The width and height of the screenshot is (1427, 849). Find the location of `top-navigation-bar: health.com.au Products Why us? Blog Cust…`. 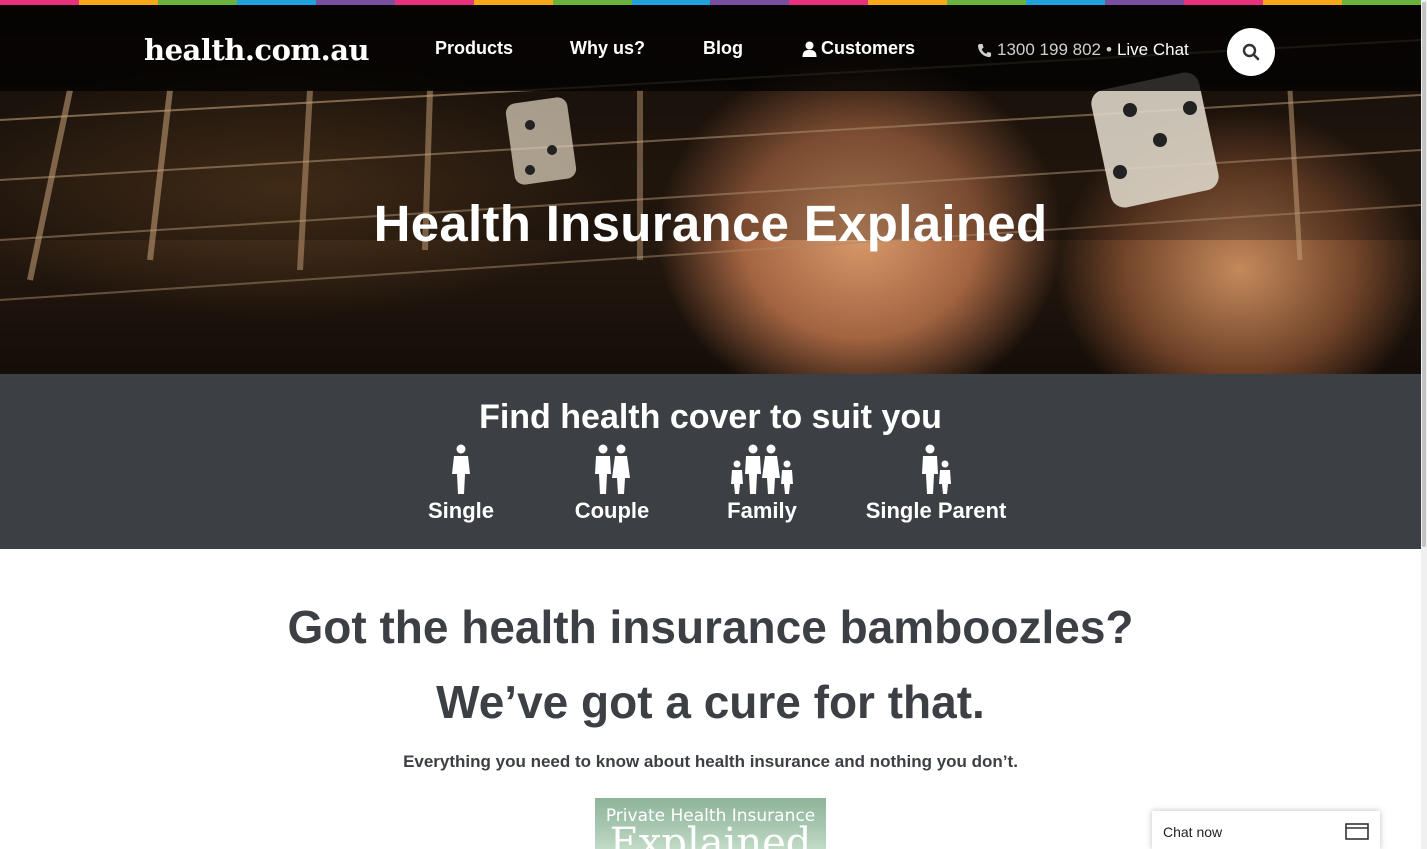

top-navigation-bar: health.com.au Products Why us? Blog Cust… is located at coordinates (710, 48).